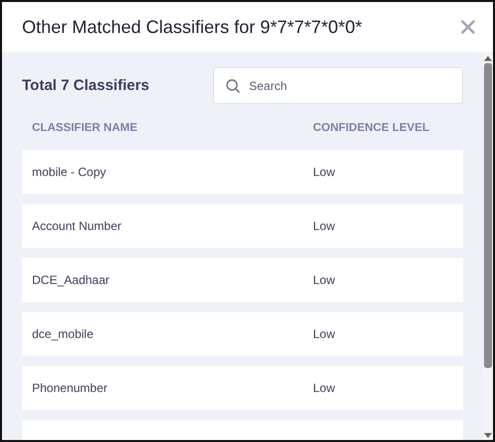 This screenshot has width=495, height=442. What do you see at coordinates (70, 388) in the screenshot?
I see `classifier-name: Phonenumber` at bounding box center [70, 388].